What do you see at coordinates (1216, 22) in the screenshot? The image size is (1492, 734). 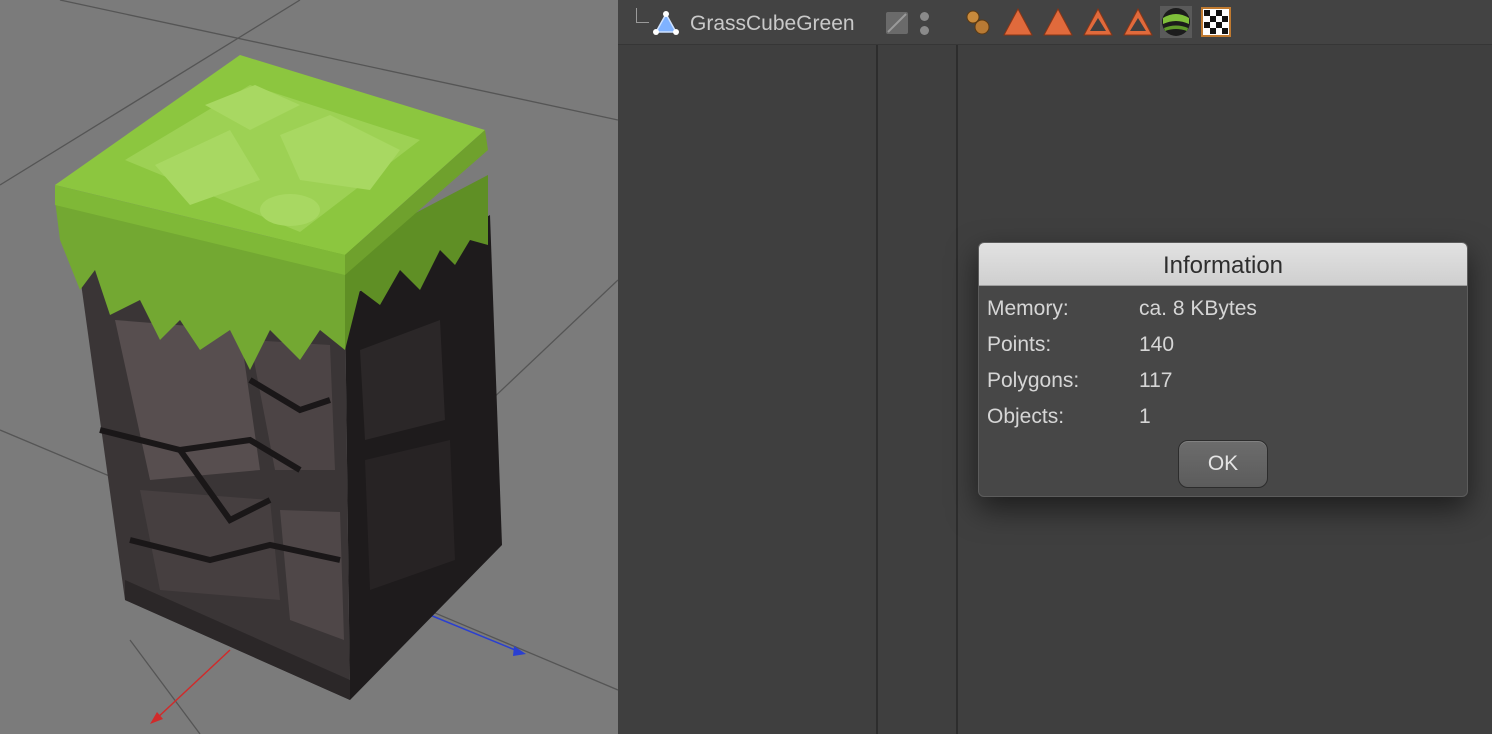 I see `uvw-tag-checker-icon` at bounding box center [1216, 22].